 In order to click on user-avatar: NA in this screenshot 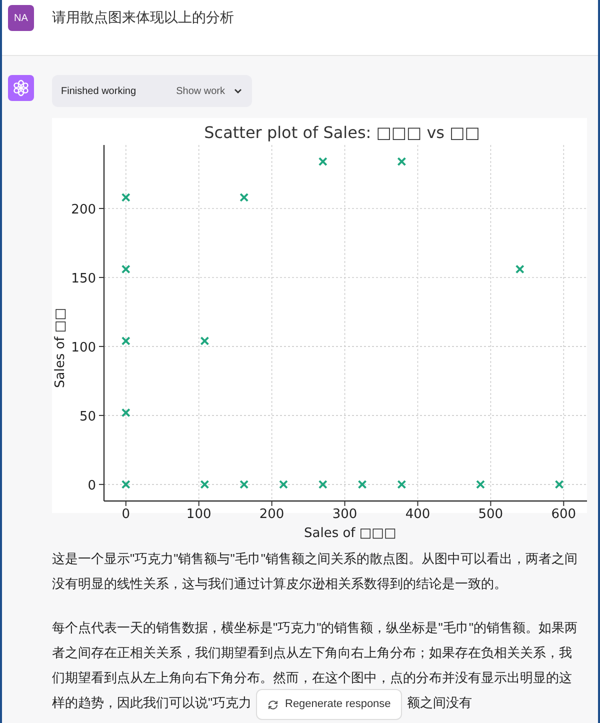, I will do `click(21, 18)`.